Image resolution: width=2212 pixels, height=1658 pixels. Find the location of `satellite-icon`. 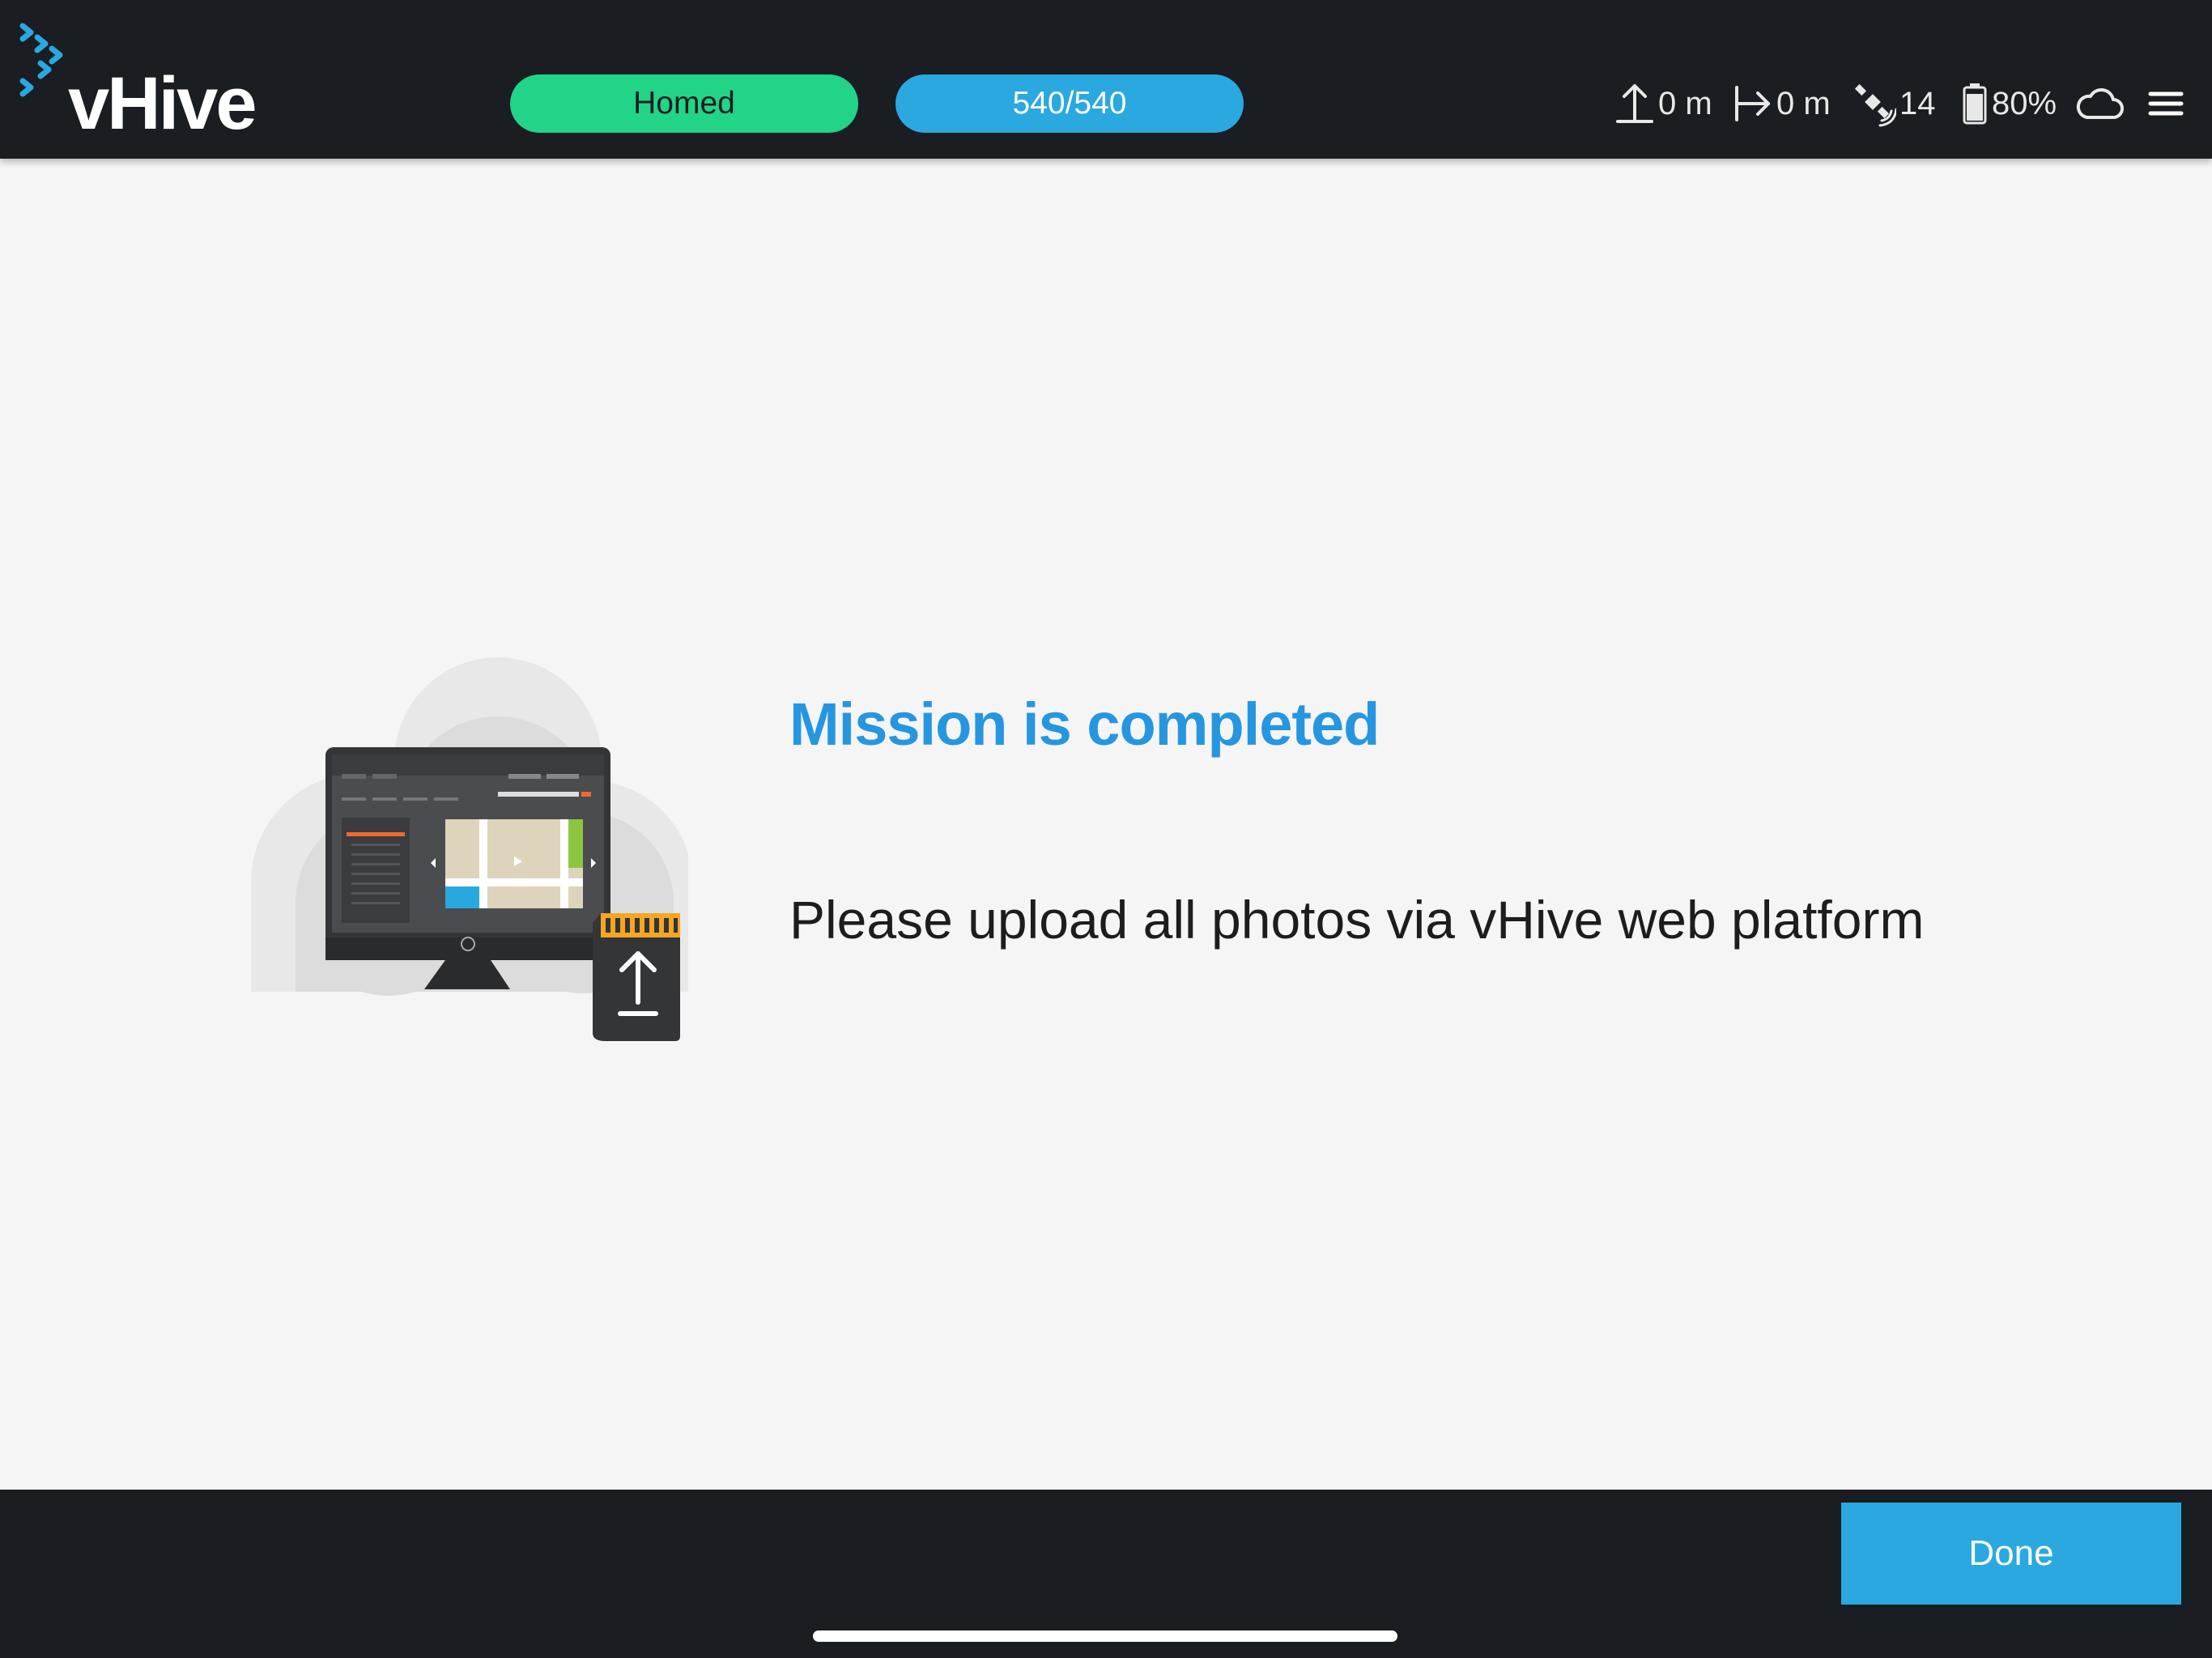

satellite-icon is located at coordinates (1875, 105).